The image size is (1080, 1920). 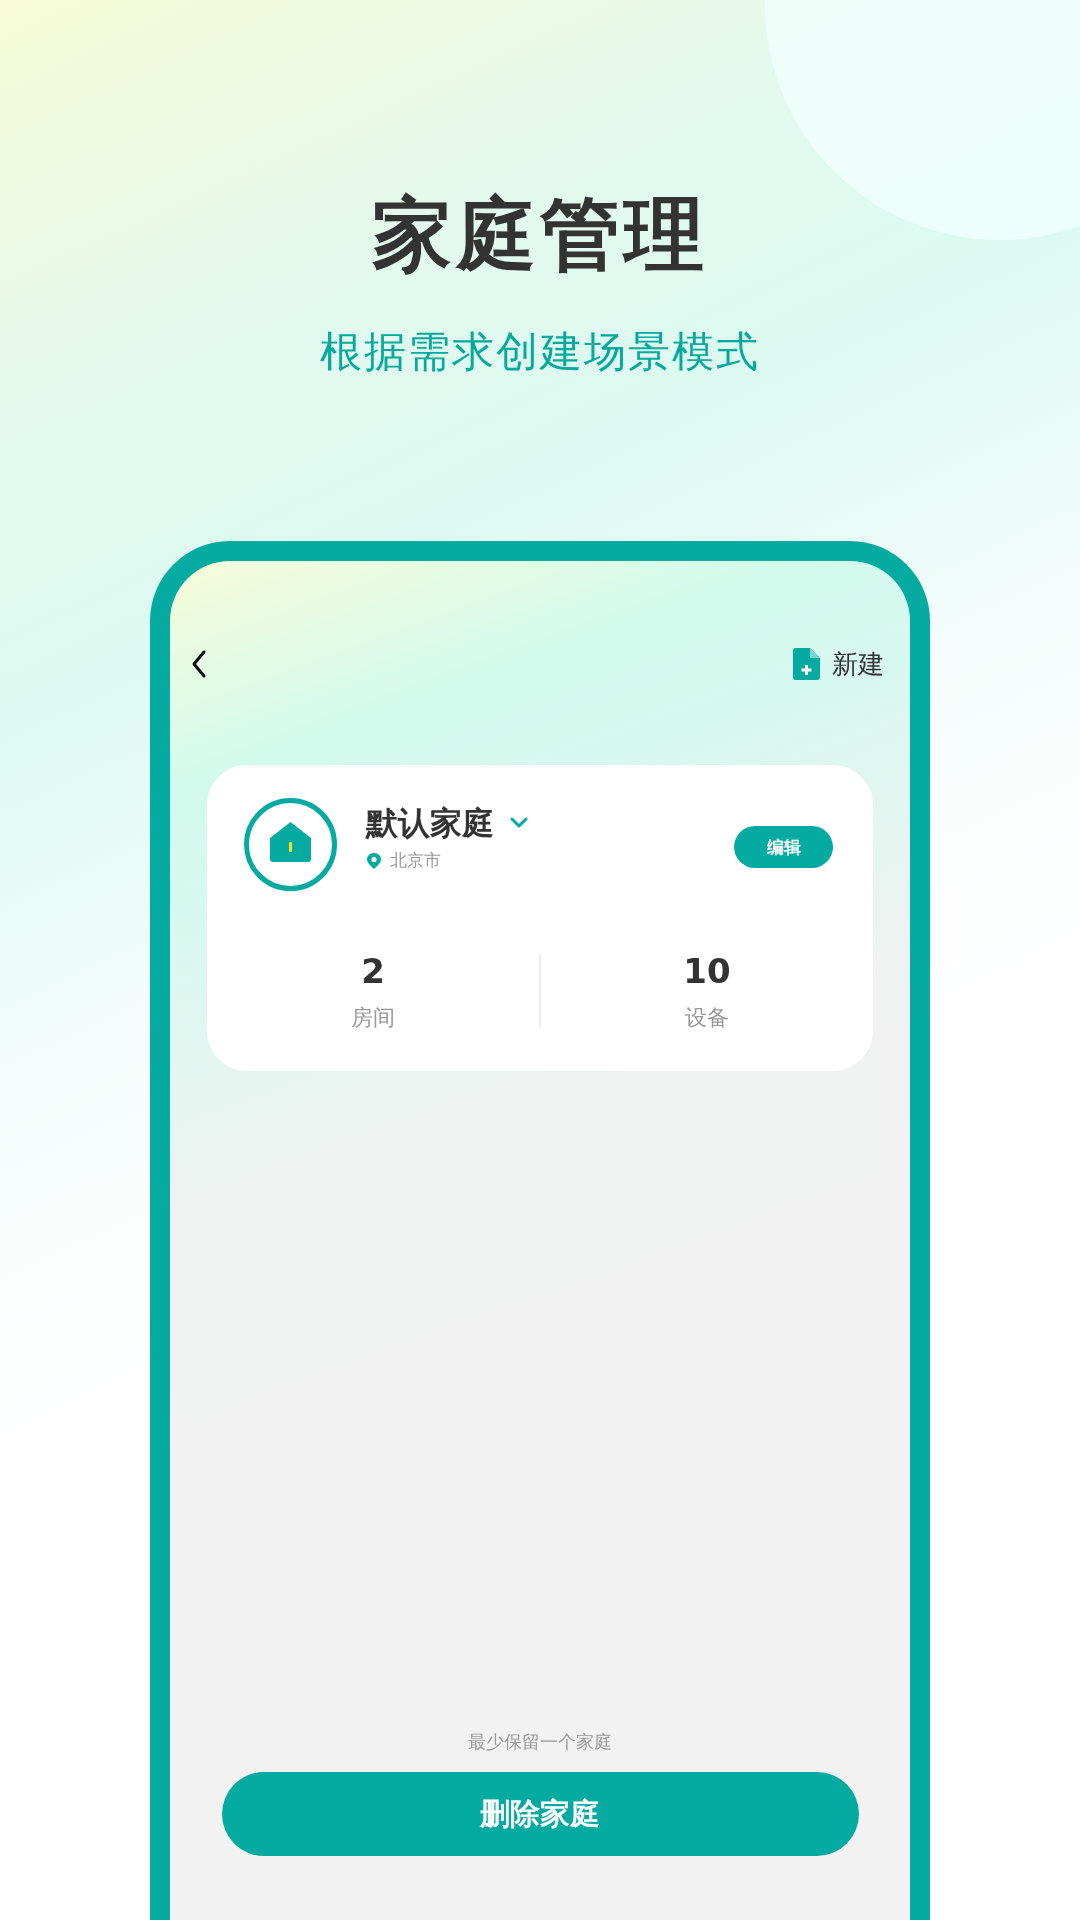 I want to click on home-avatar-icon, so click(x=290, y=844).